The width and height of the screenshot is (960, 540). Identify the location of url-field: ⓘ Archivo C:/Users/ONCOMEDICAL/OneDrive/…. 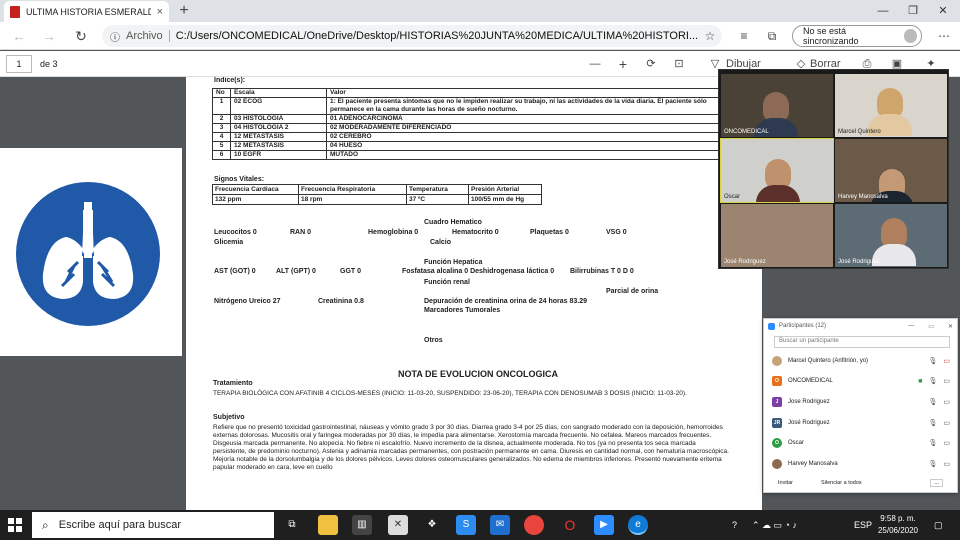
(412, 36).